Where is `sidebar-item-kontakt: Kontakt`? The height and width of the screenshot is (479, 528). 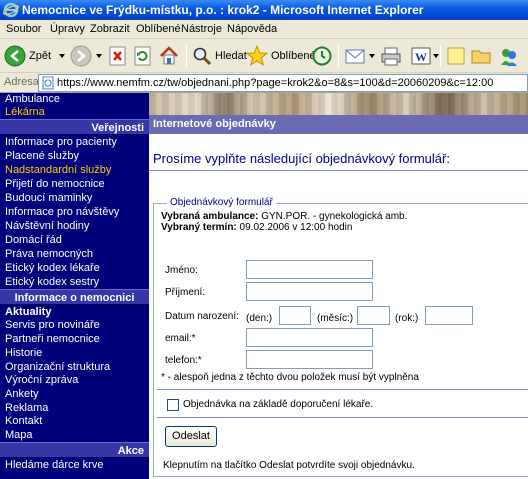
sidebar-item-kontakt: Kontakt is located at coordinates (23, 421).